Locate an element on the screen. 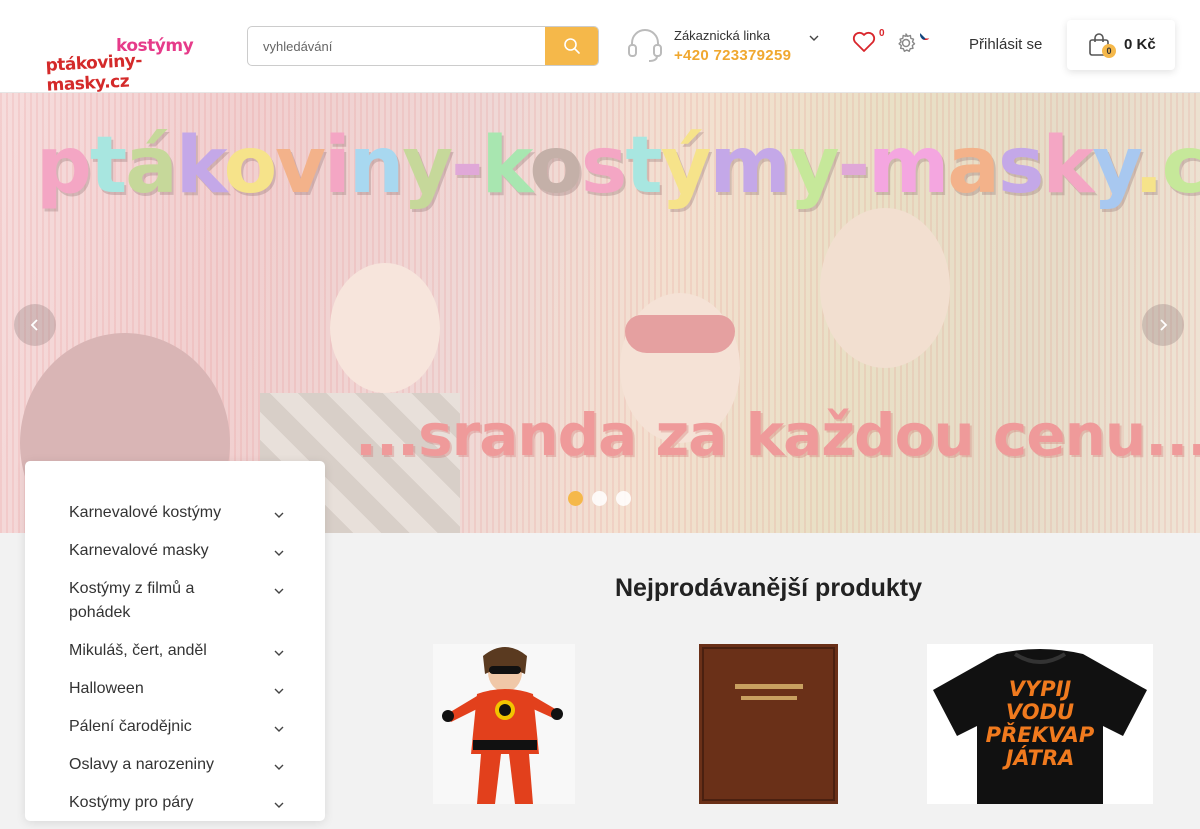 The image size is (1200, 829). product-image-incredibles-costume is located at coordinates (502, 725).